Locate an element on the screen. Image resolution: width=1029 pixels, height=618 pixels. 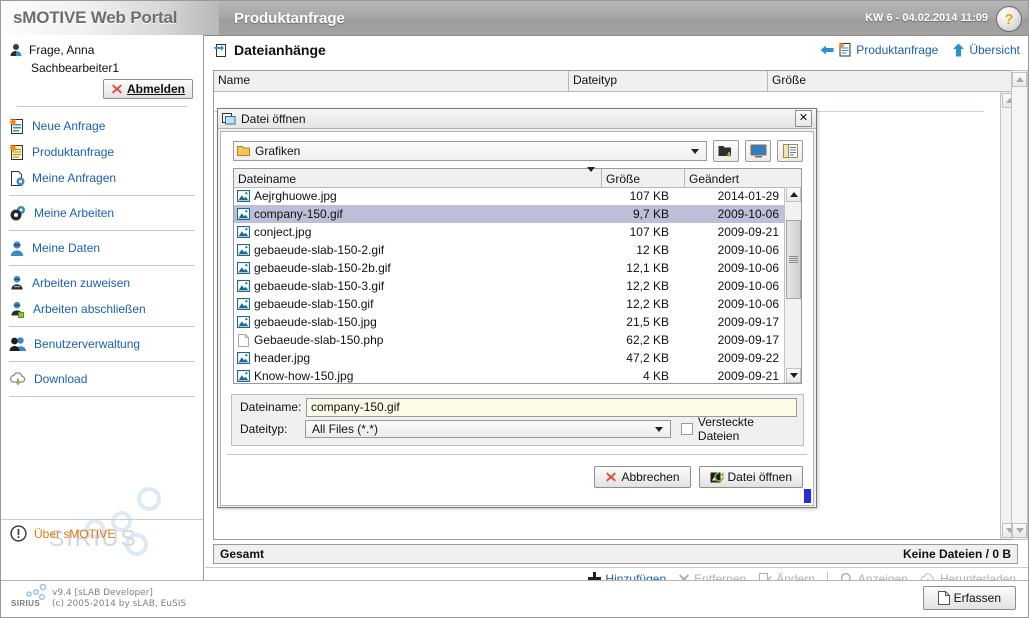
file-list-item: gebaeude-slab-150-3.gif 12,2 KB 2009-10-06 is located at coordinates (509, 286).